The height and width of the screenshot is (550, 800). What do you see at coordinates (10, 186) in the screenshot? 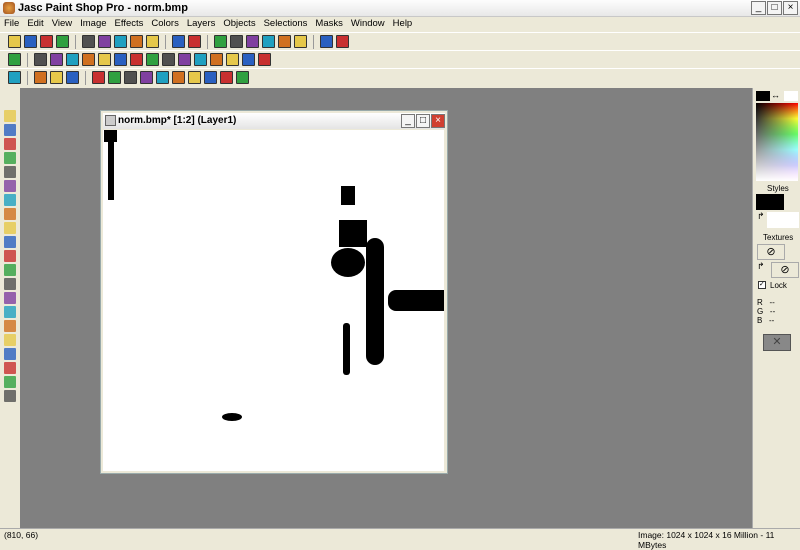
I see `selection-icon` at bounding box center [10, 186].